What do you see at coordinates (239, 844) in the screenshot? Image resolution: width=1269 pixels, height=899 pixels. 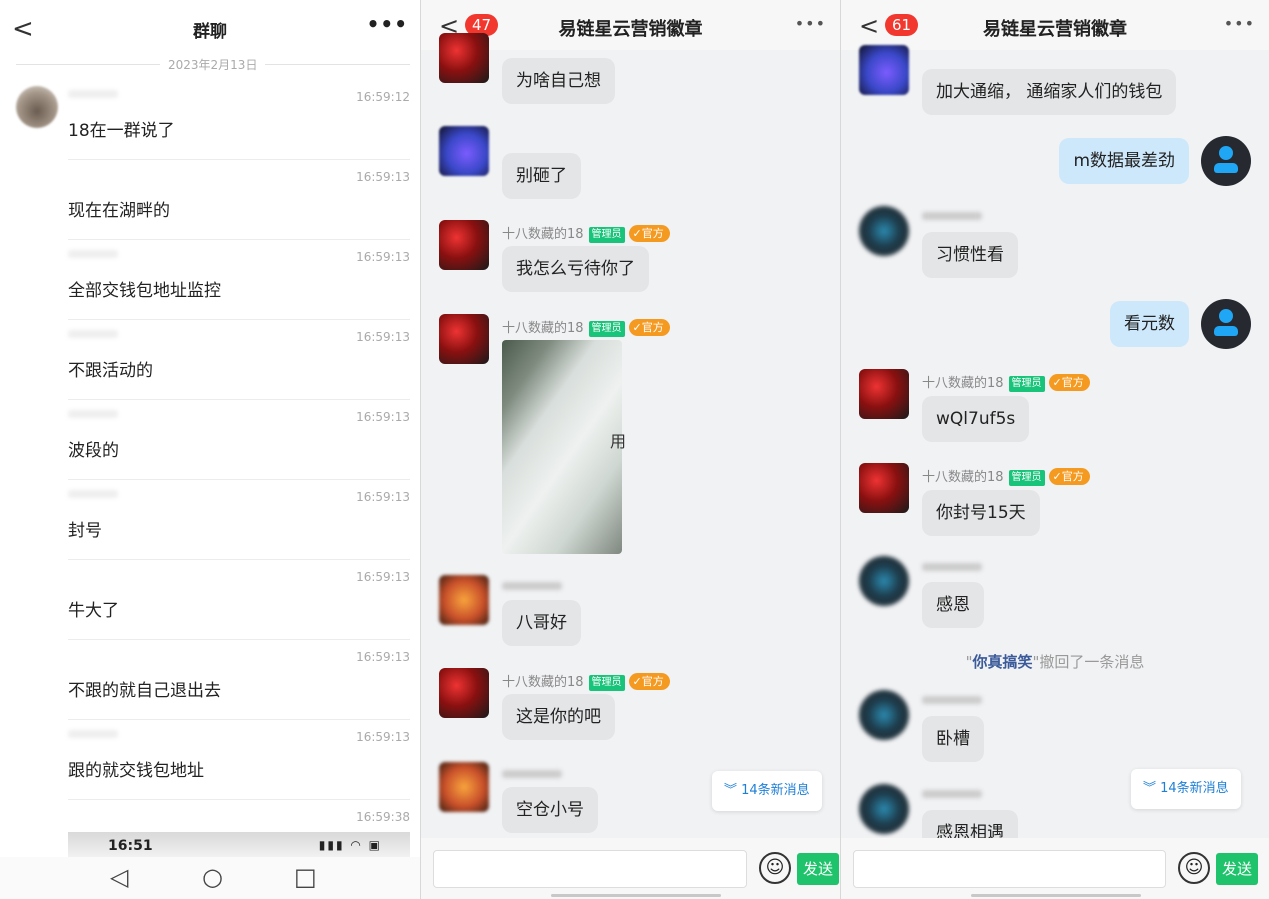 I see `embedded-screenshot: 16:51 ▮▮▮ ◠ ▣` at bounding box center [239, 844].